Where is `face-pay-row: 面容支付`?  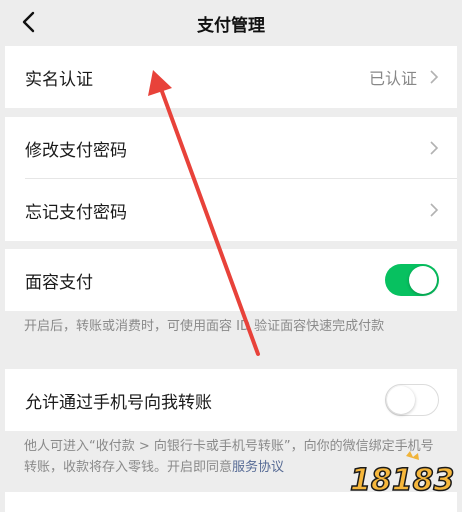
face-pay-row: 面容支付 is located at coordinates (231, 280).